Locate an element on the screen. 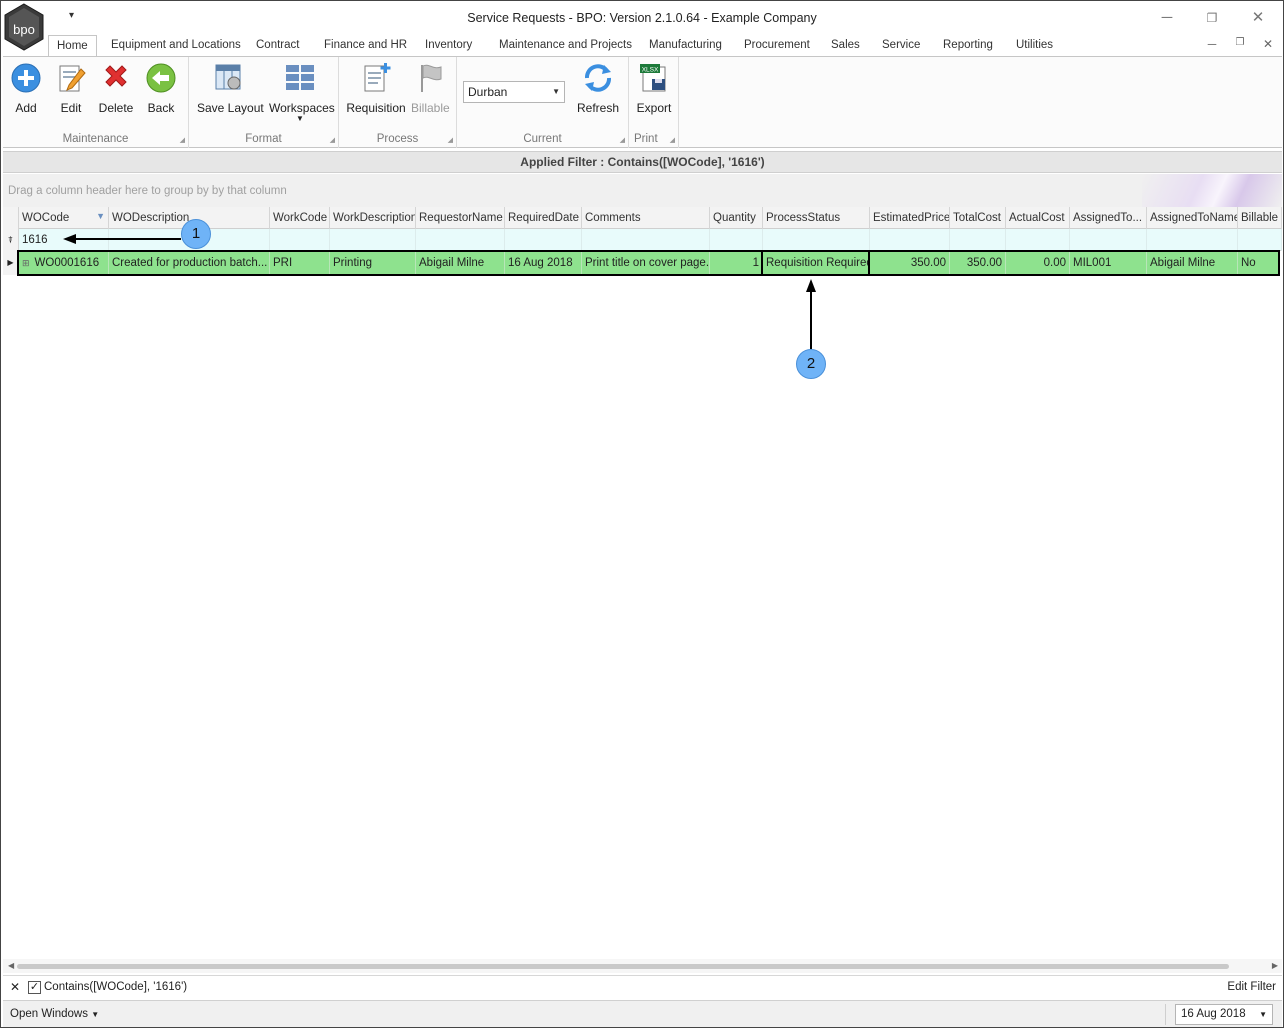  workcode-filter-input is located at coordinates (300, 240).